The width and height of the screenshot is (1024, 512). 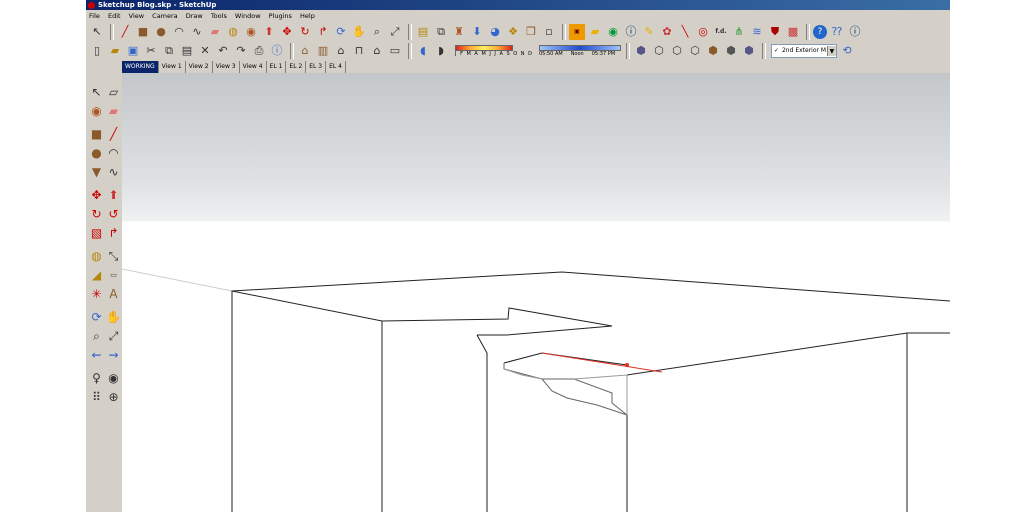 What do you see at coordinates (695, 51) in the screenshot?
I see `shaded-icon: ⬡` at bounding box center [695, 51].